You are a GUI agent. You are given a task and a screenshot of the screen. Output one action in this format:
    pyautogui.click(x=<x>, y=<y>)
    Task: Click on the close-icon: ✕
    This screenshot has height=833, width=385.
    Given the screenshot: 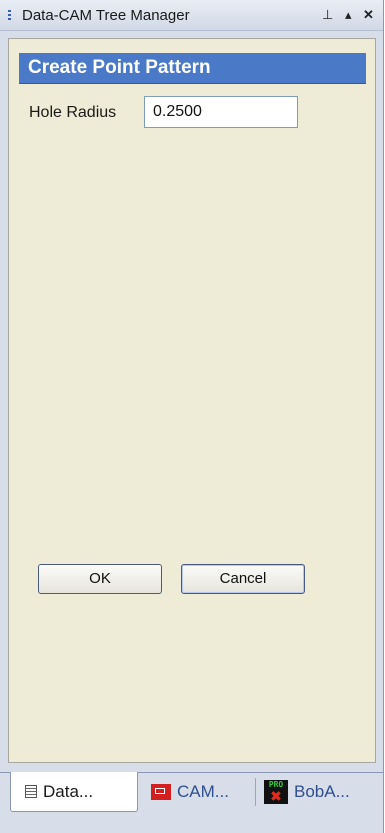 What is the action you would take?
    pyautogui.click(x=368, y=15)
    